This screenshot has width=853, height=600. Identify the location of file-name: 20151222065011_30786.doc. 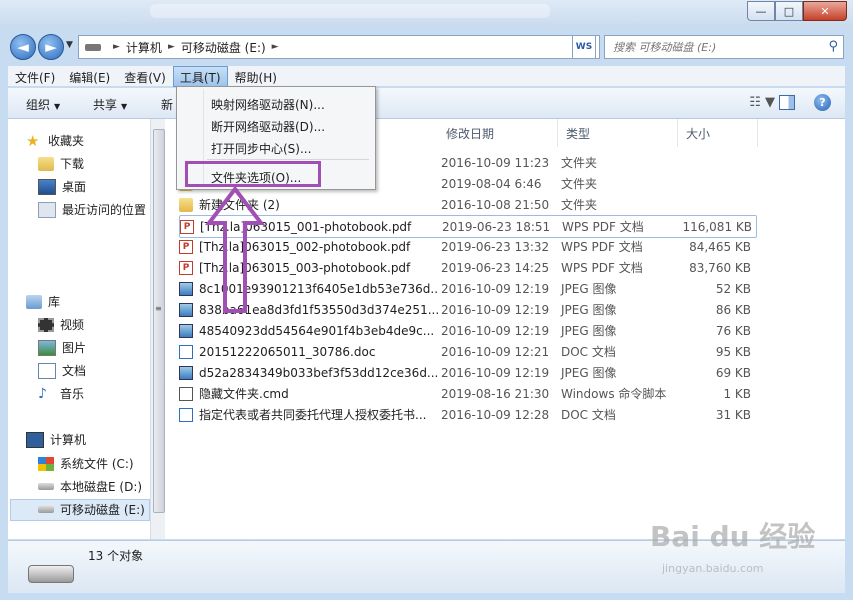
(287, 351).